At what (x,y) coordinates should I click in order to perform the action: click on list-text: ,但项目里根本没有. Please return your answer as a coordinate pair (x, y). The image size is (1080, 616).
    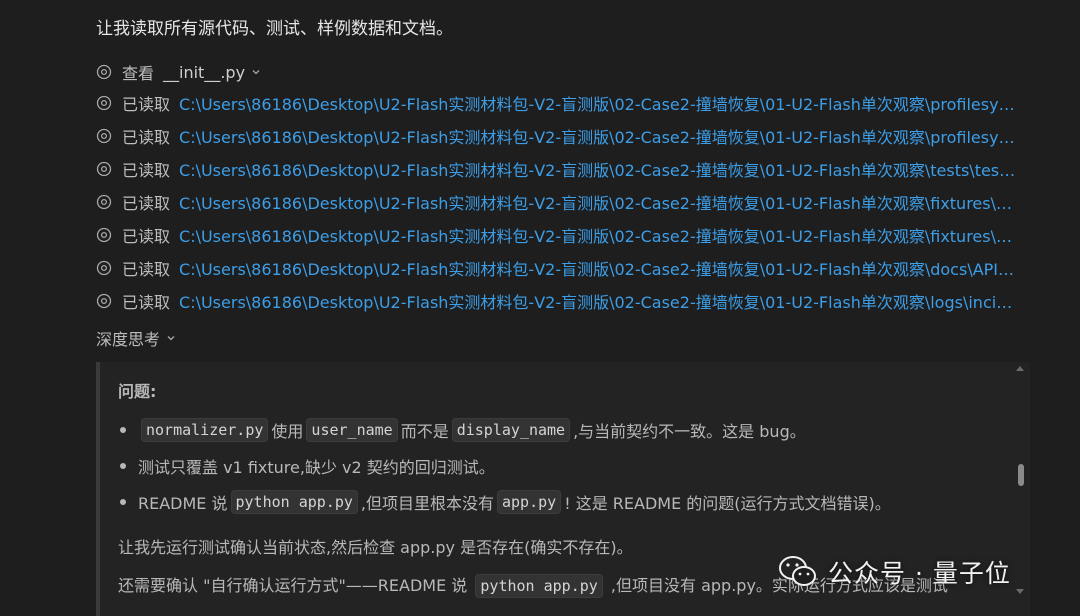
    Looking at the image, I should click on (427, 503).